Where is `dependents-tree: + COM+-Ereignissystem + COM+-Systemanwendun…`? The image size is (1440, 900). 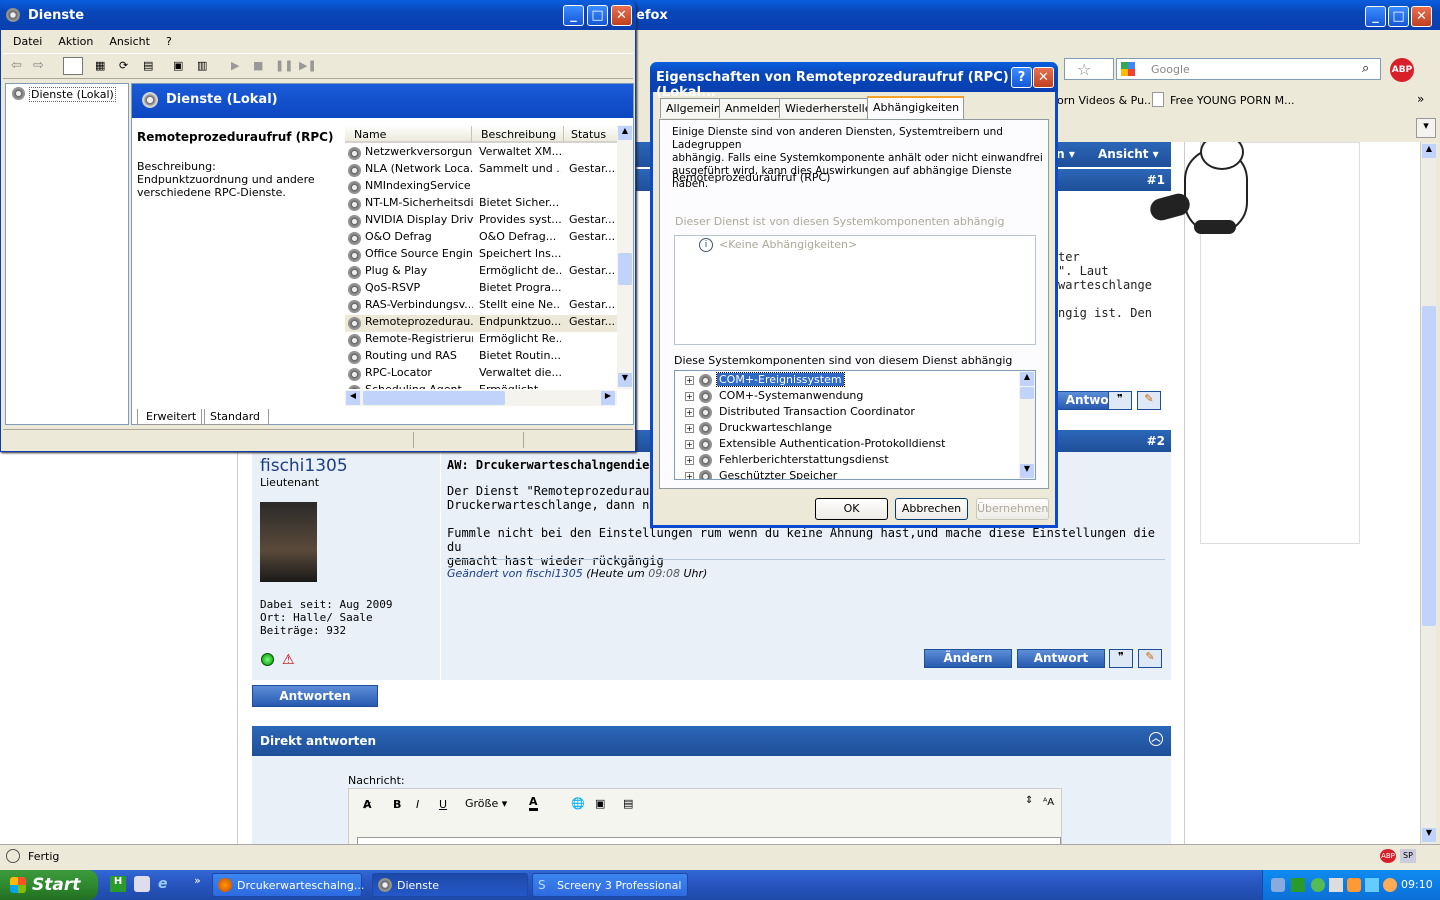 dependents-tree: + COM+-Ereignissystem + COM+-Systemanwendun… is located at coordinates (855, 425).